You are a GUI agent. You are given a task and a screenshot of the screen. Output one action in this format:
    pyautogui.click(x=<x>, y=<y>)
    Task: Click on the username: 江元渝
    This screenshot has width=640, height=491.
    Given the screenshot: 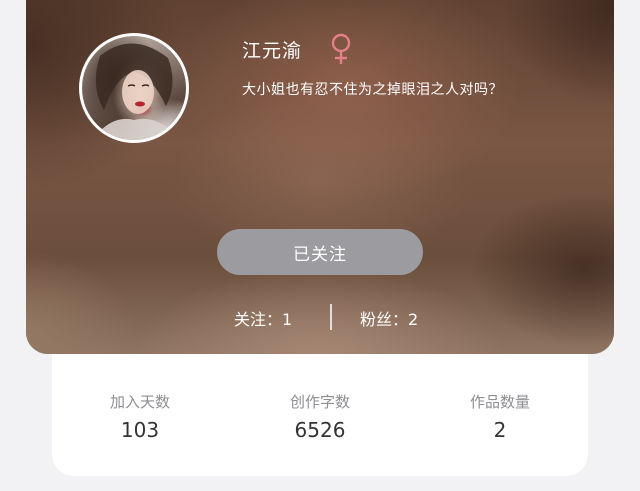 What is the action you would take?
    pyautogui.click(x=272, y=51)
    